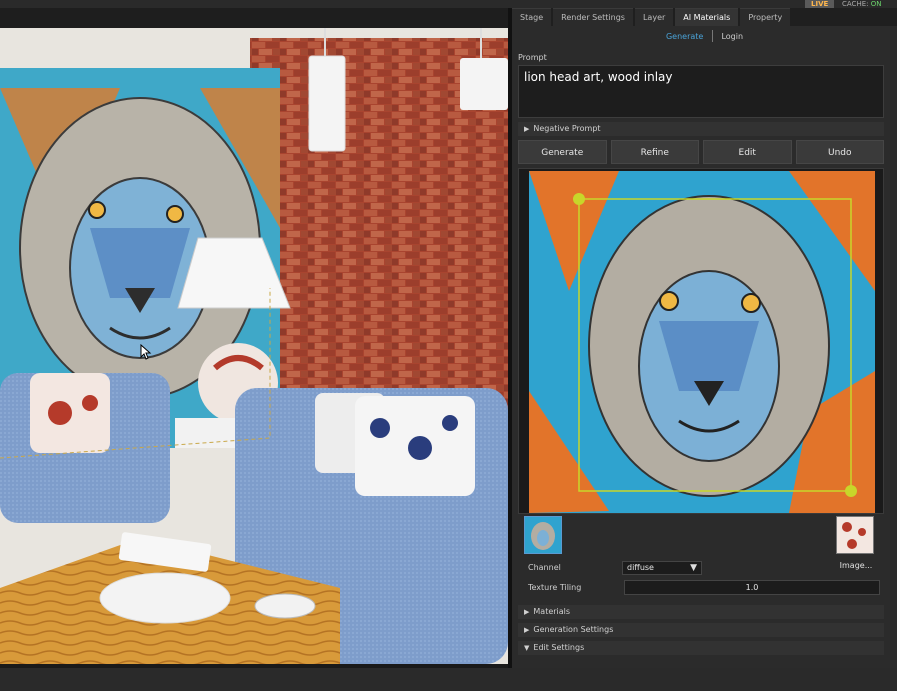 Image resolution: width=897 pixels, height=691 pixels. I want to click on refine-button: Refine, so click(654, 152).